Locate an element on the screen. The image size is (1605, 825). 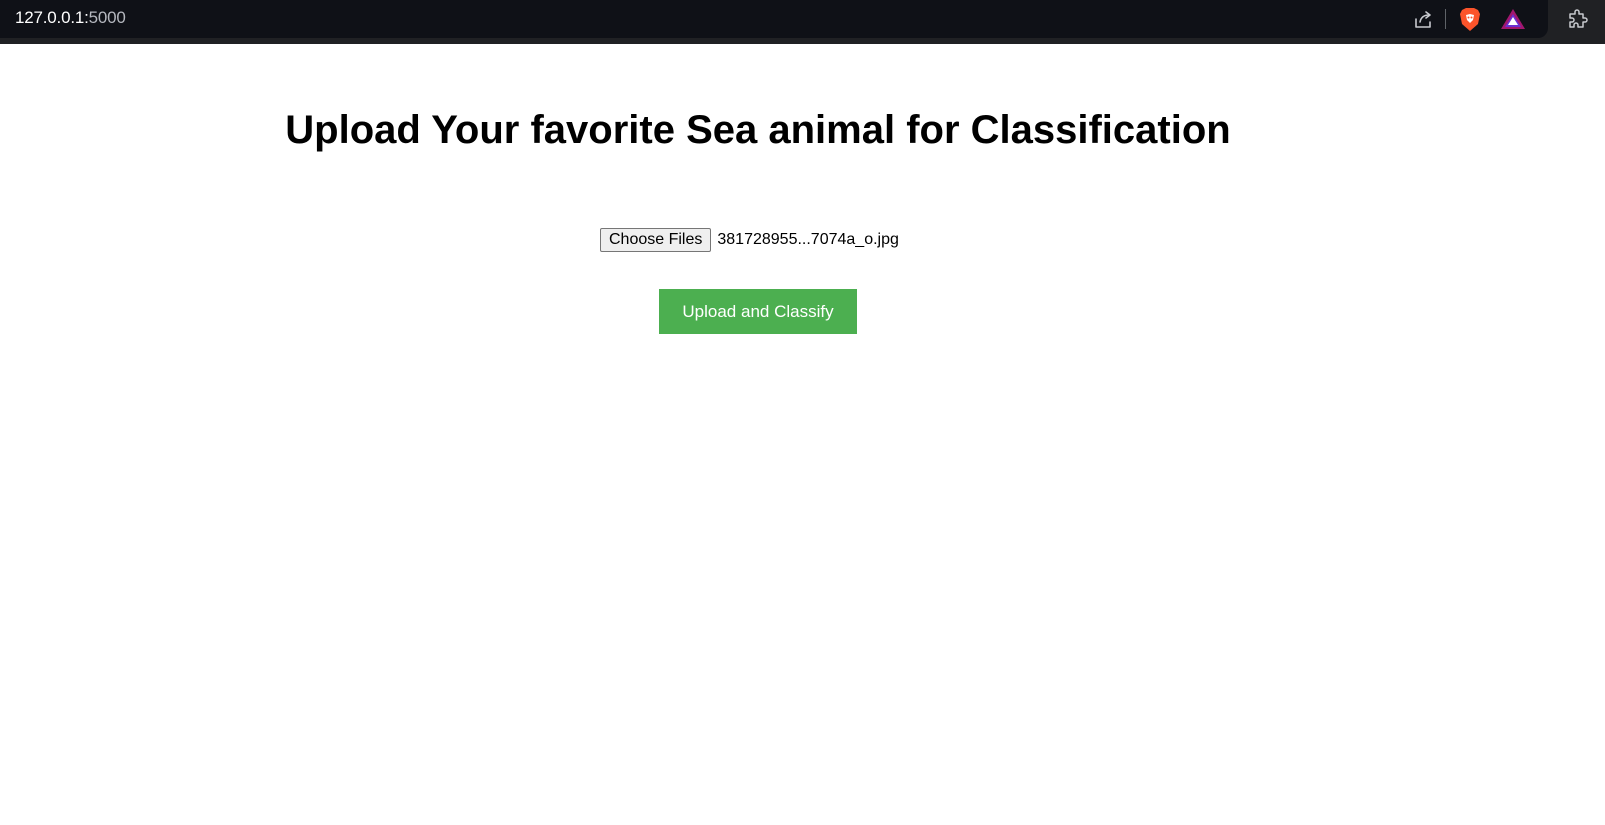
upload-and-classify-button: Upload and Classify is located at coordinates (758, 311).